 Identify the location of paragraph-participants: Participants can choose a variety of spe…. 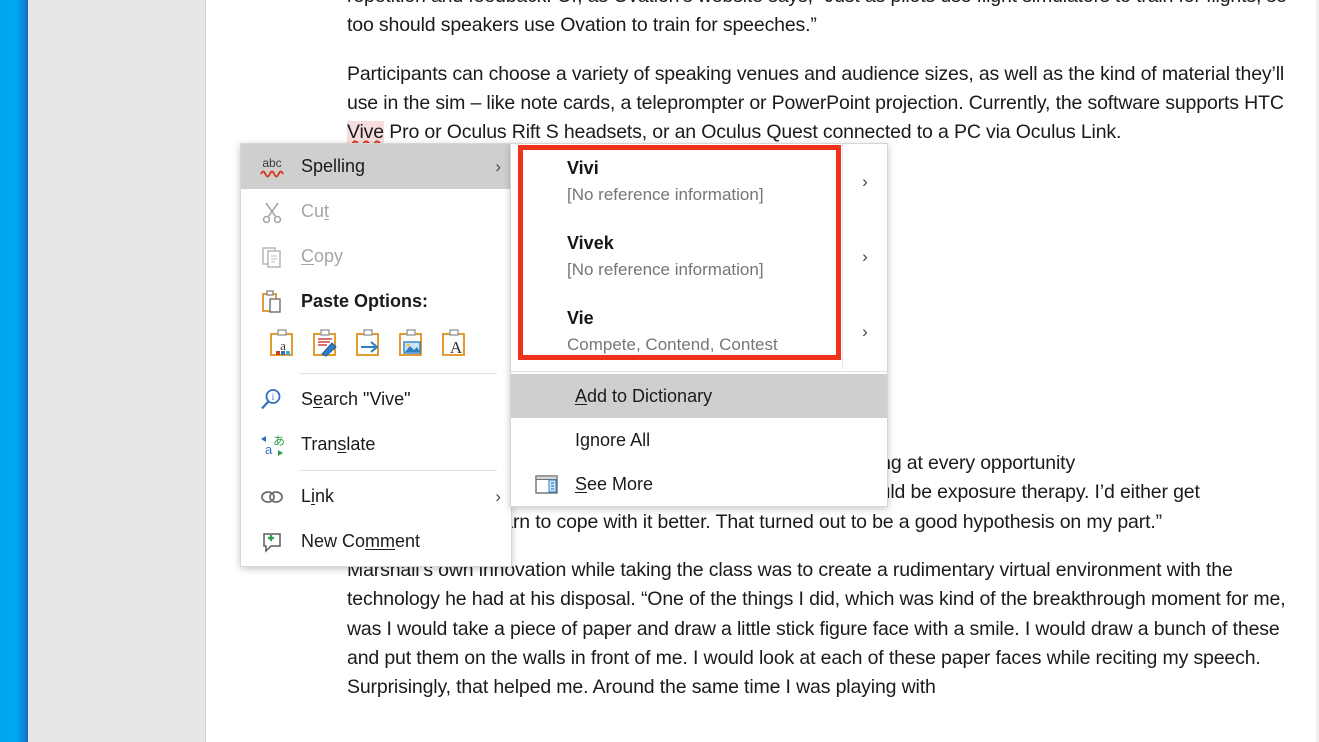
(817, 104).